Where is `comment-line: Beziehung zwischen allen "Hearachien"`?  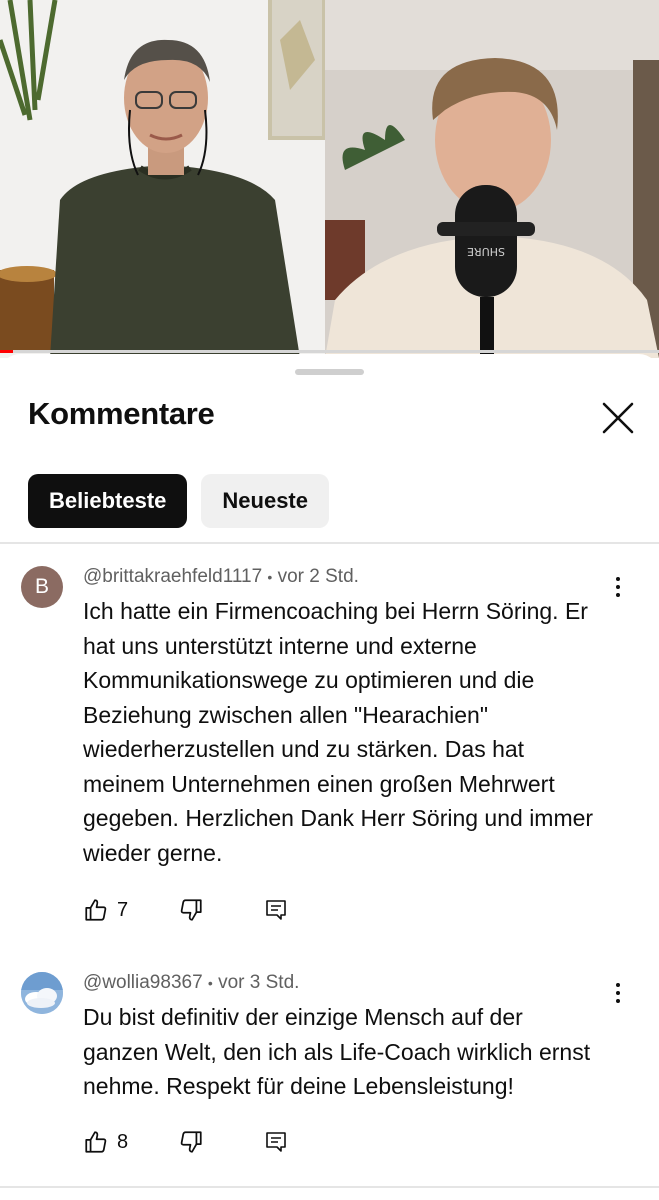
comment-line: Beziehung zwischen allen "Hearachien" is located at coordinates (286, 714).